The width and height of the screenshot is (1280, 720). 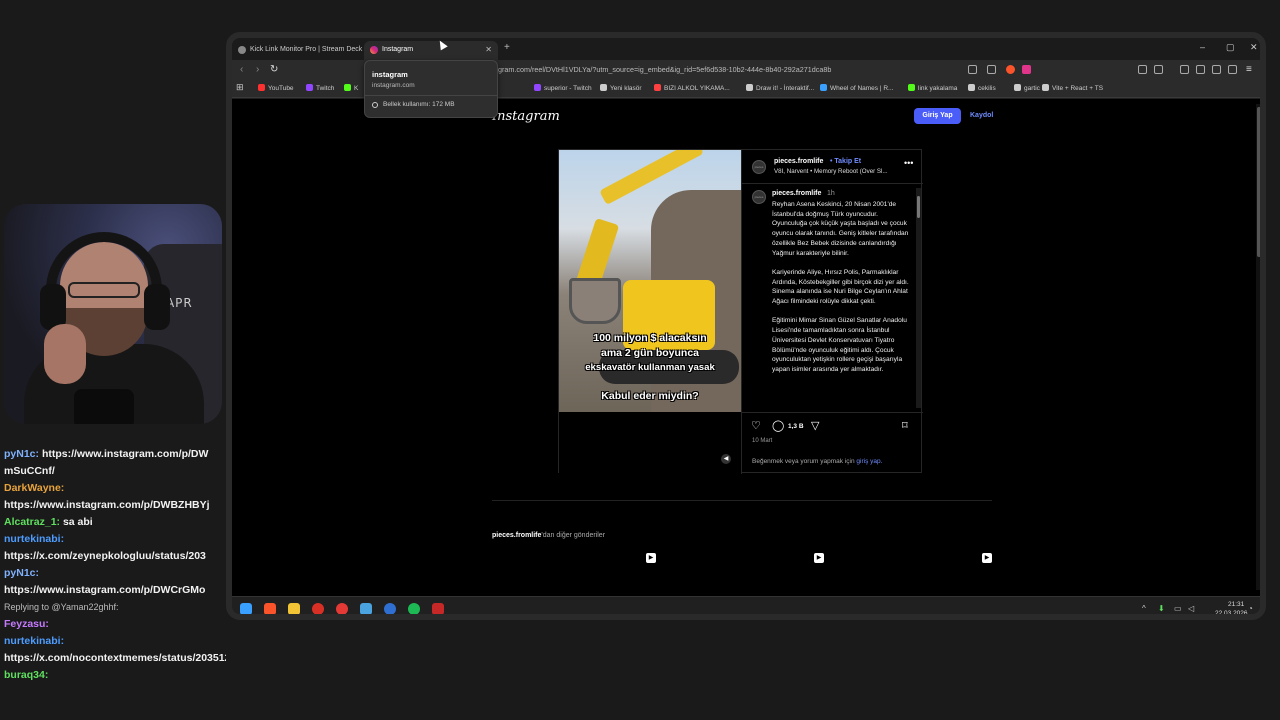 What do you see at coordinates (1010, 69) in the screenshot?
I see `brave-shield-icon` at bounding box center [1010, 69].